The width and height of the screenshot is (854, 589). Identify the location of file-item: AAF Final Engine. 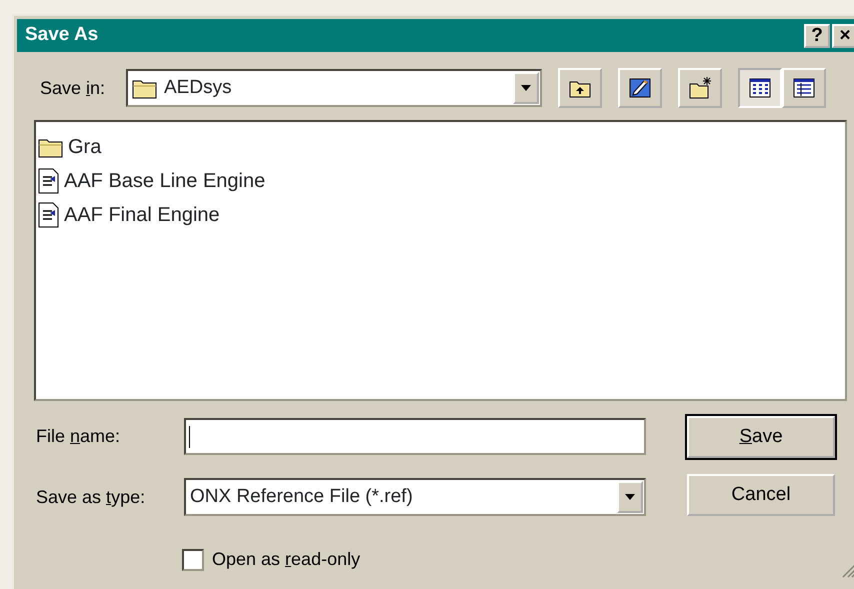
(142, 215).